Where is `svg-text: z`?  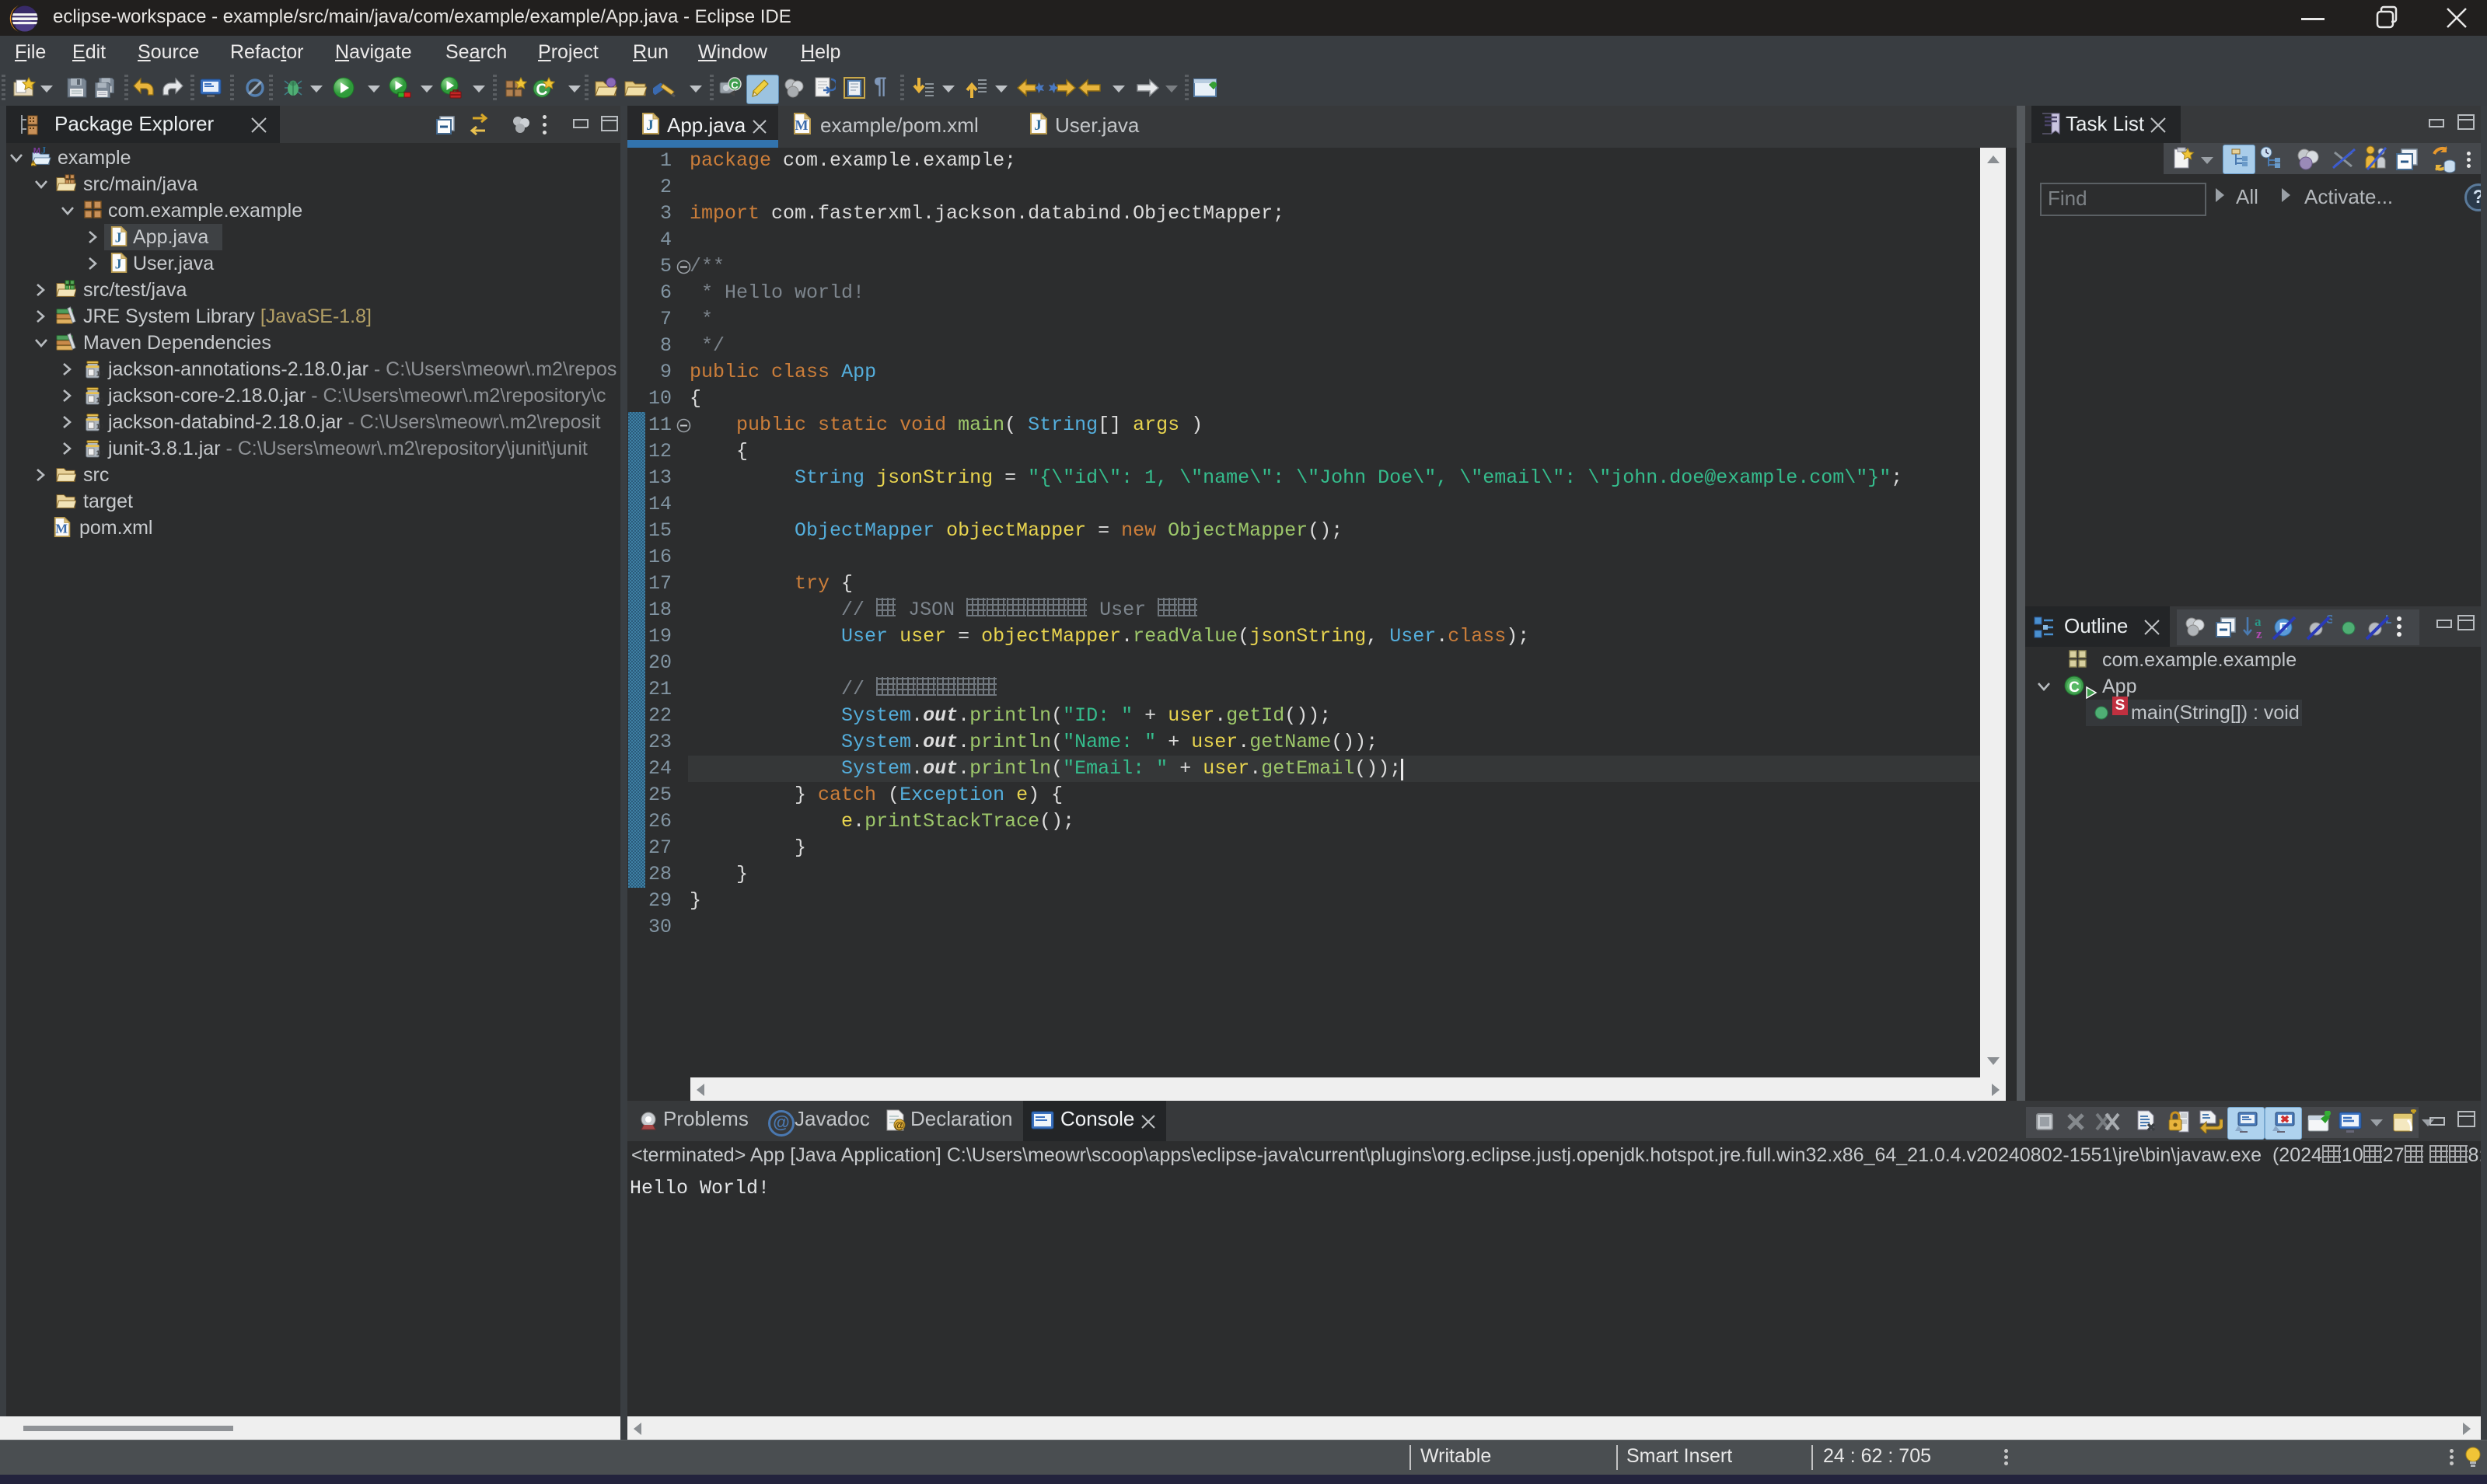
svg-text: z is located at coordinates (2259, 634).